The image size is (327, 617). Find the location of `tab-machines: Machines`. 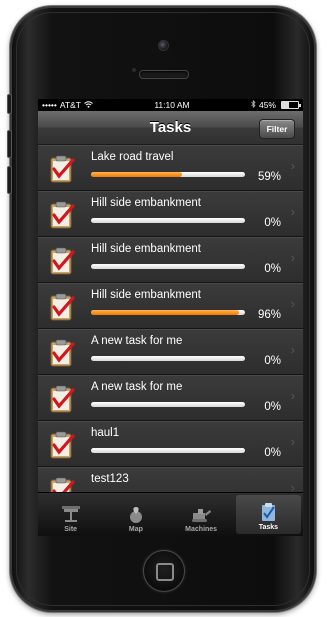

tab-machines: Machines is located at coordinates (201, 514).